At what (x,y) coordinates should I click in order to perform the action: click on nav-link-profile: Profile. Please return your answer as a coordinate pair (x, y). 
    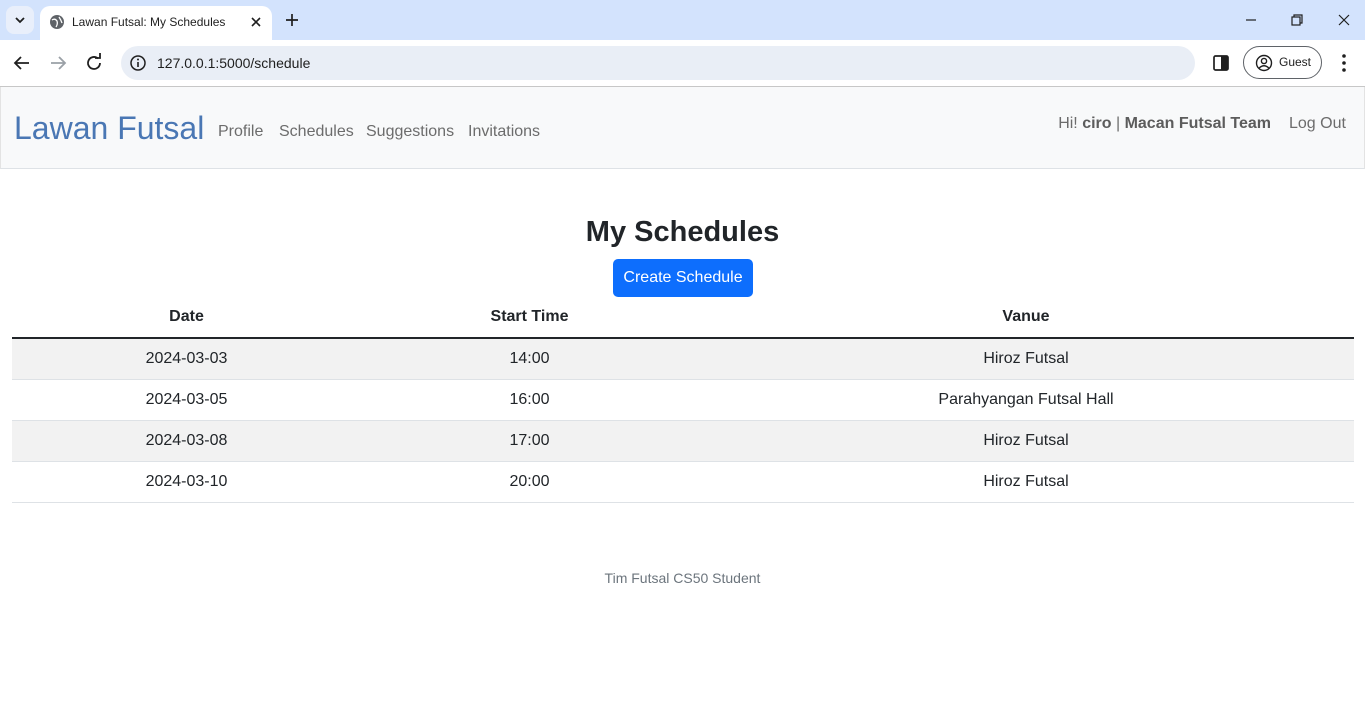
    Looking at the image, I should click on (240, 132).